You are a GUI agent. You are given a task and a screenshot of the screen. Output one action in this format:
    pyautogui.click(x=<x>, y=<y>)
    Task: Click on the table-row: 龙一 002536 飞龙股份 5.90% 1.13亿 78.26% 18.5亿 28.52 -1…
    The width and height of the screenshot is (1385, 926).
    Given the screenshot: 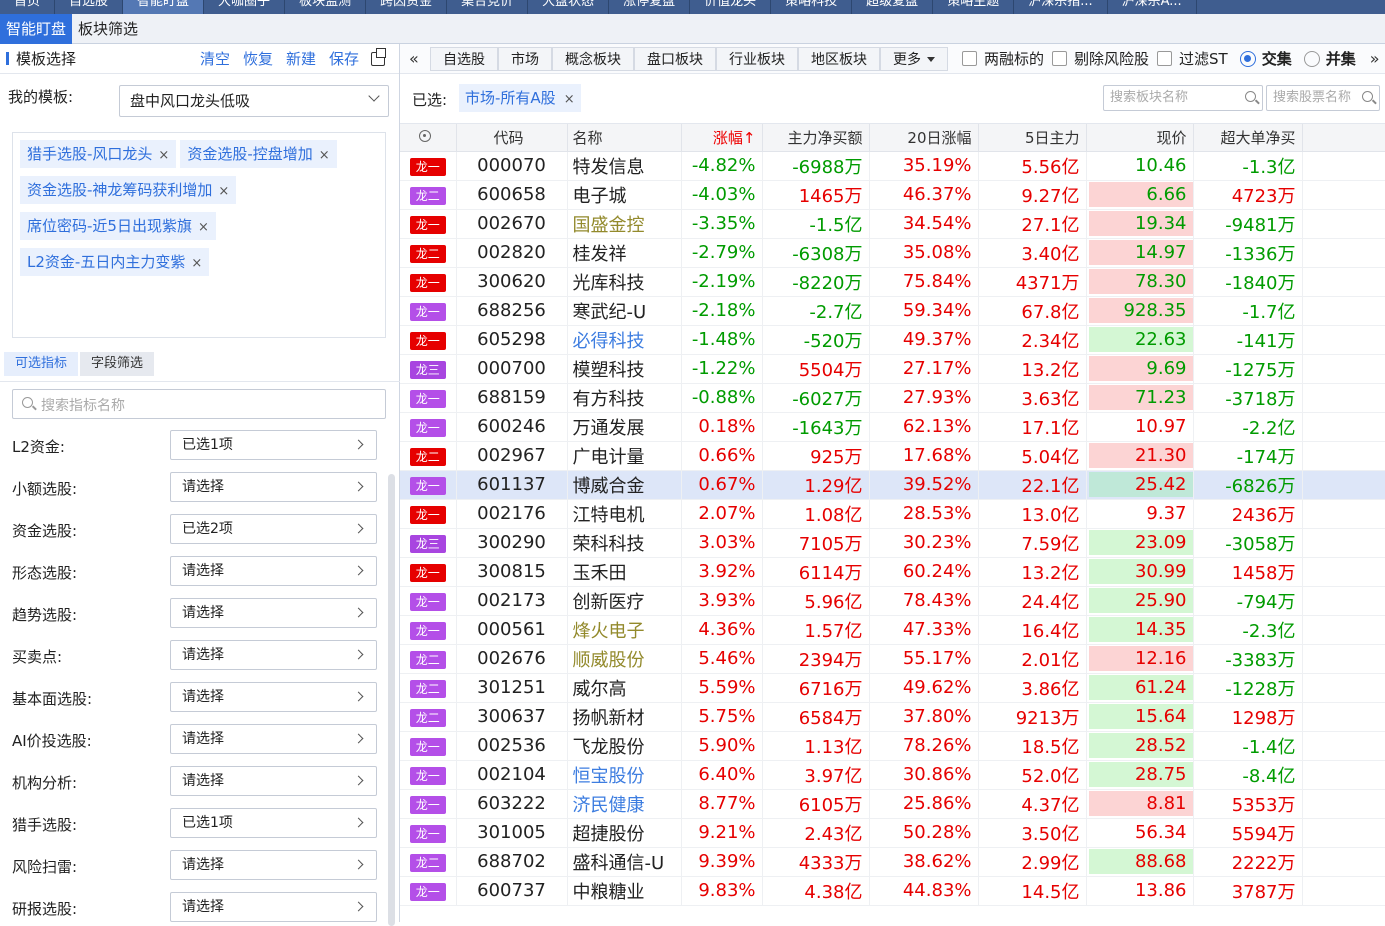 What is the action you would take?
    pyautogui.click(x=892, y=746)
    